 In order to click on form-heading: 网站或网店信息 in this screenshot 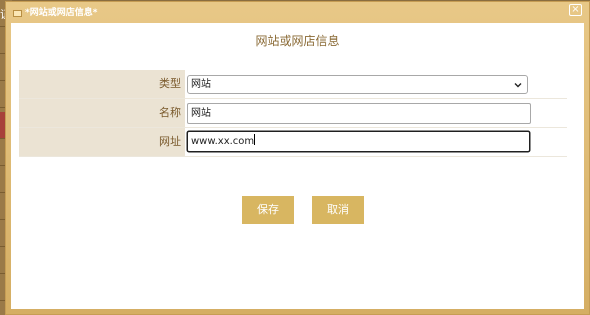, I will do `click(297, 41)`.